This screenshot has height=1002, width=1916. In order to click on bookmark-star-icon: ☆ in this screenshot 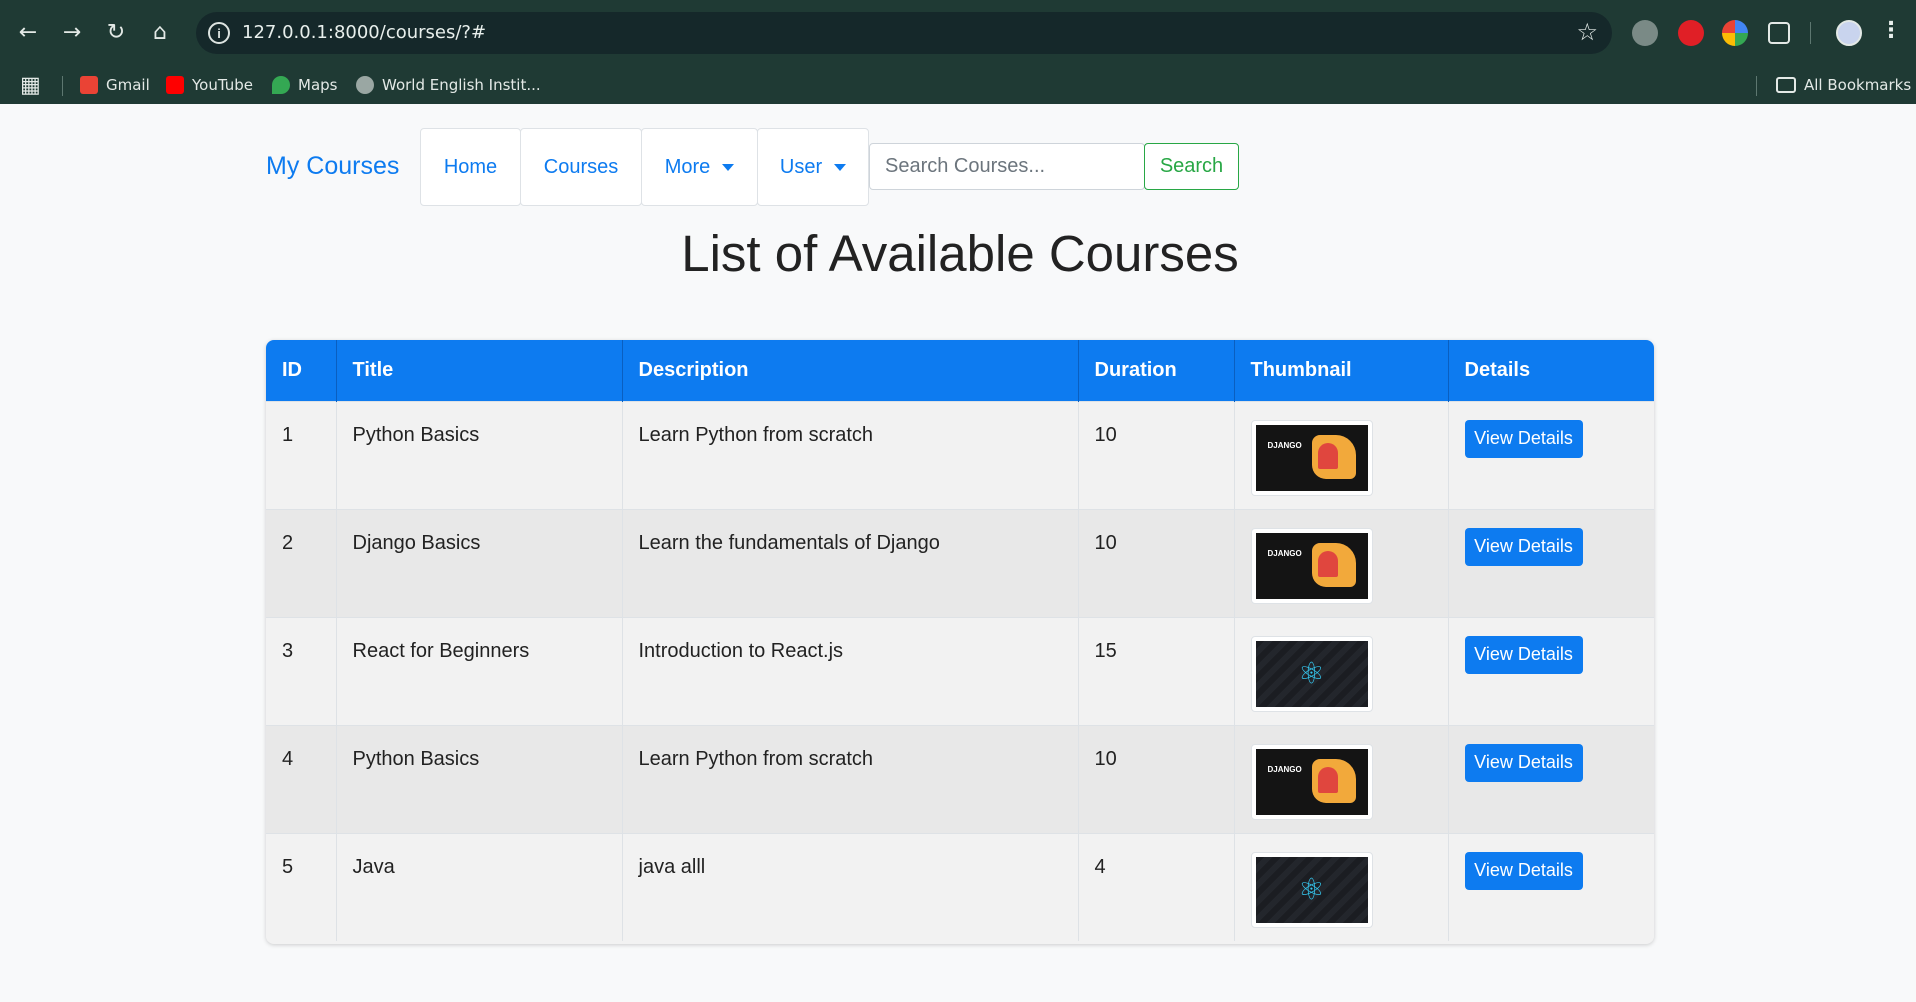, I will do `click(1587, 32)`.